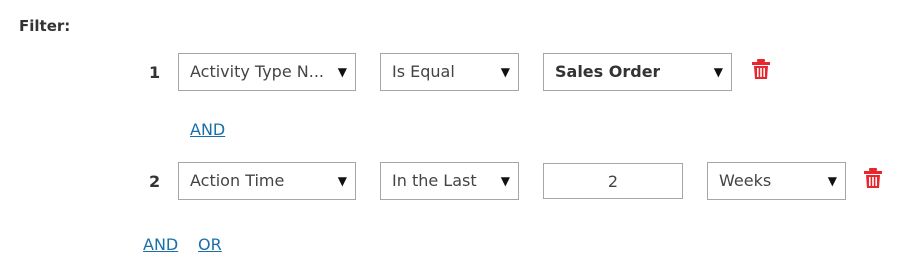  Describe the element at coordinates (207, 129) in the screenshot. I see `and-link-between: AND` at that location.